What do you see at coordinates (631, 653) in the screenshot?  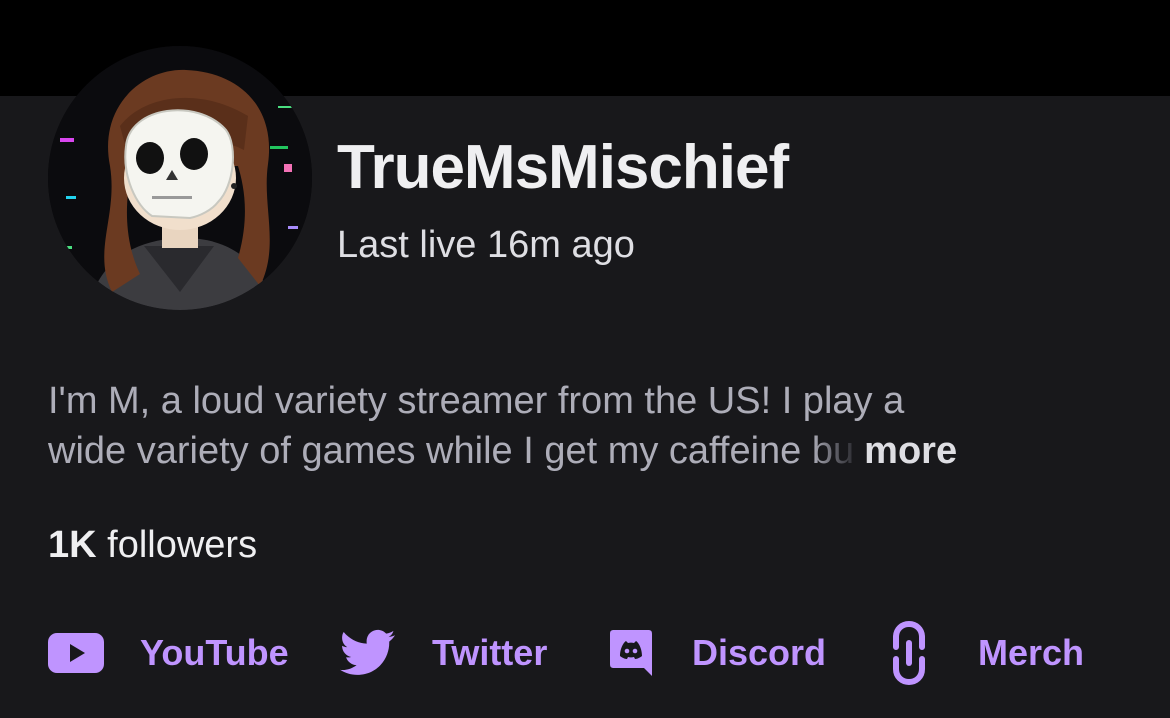 I see `discord-icon` at bounding box center [631, 653].